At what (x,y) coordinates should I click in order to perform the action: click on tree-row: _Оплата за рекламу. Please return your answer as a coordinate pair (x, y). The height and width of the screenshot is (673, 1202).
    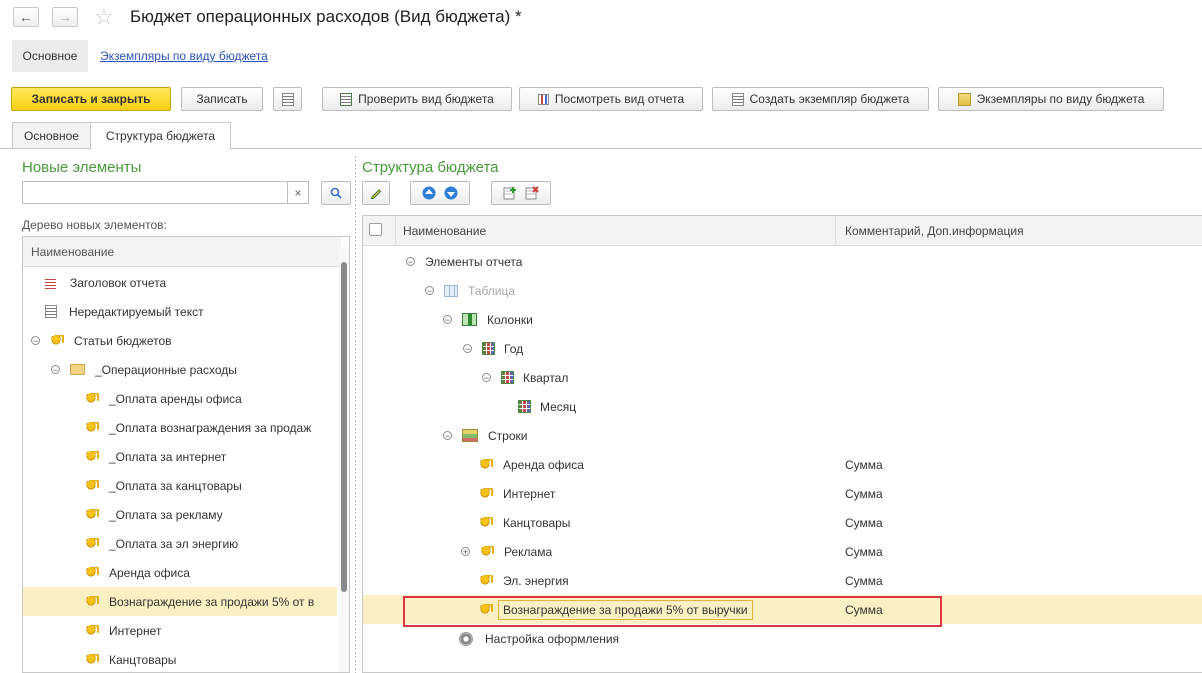
    Looking at the image, I should click on (180, 514).